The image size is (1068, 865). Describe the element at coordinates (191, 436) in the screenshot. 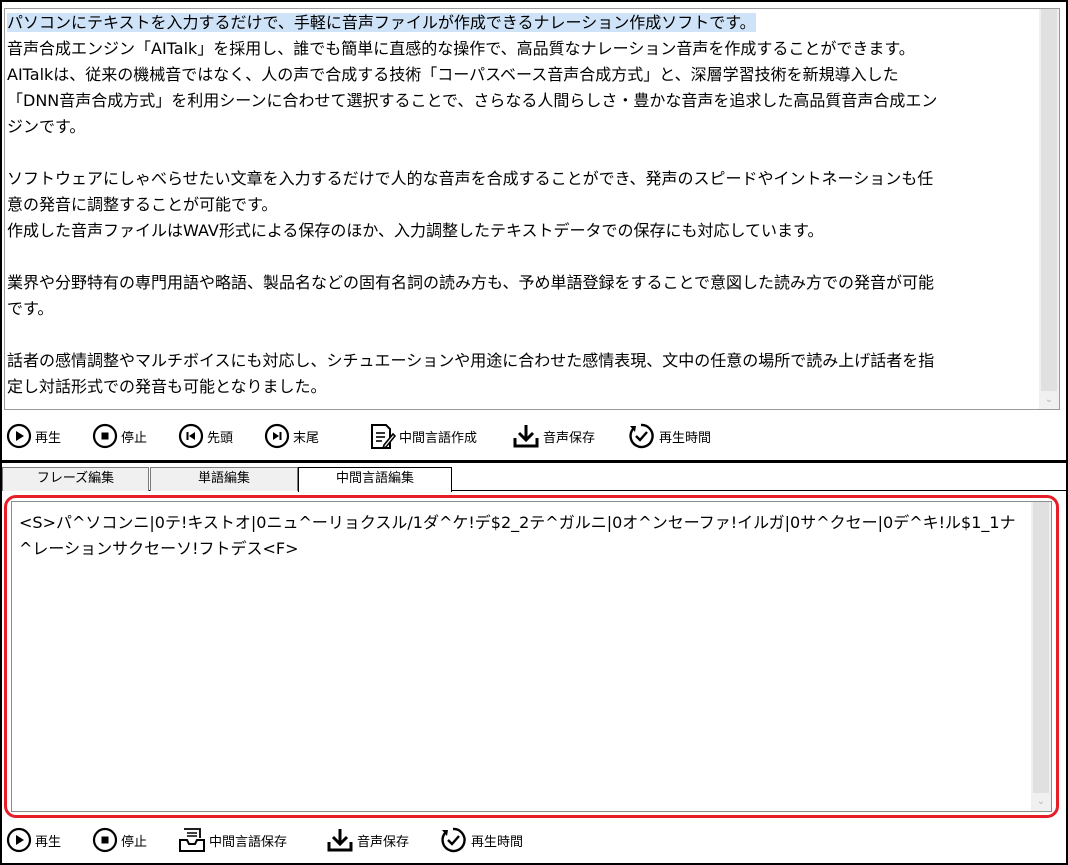

I see `skip-to-start-icon` at that location.